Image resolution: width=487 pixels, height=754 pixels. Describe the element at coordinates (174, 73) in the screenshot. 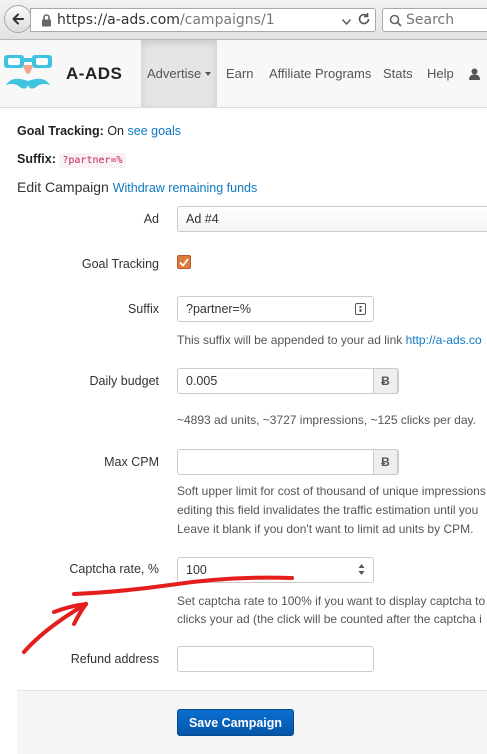

I see `nav-advertise-label: Advertise` at that location.